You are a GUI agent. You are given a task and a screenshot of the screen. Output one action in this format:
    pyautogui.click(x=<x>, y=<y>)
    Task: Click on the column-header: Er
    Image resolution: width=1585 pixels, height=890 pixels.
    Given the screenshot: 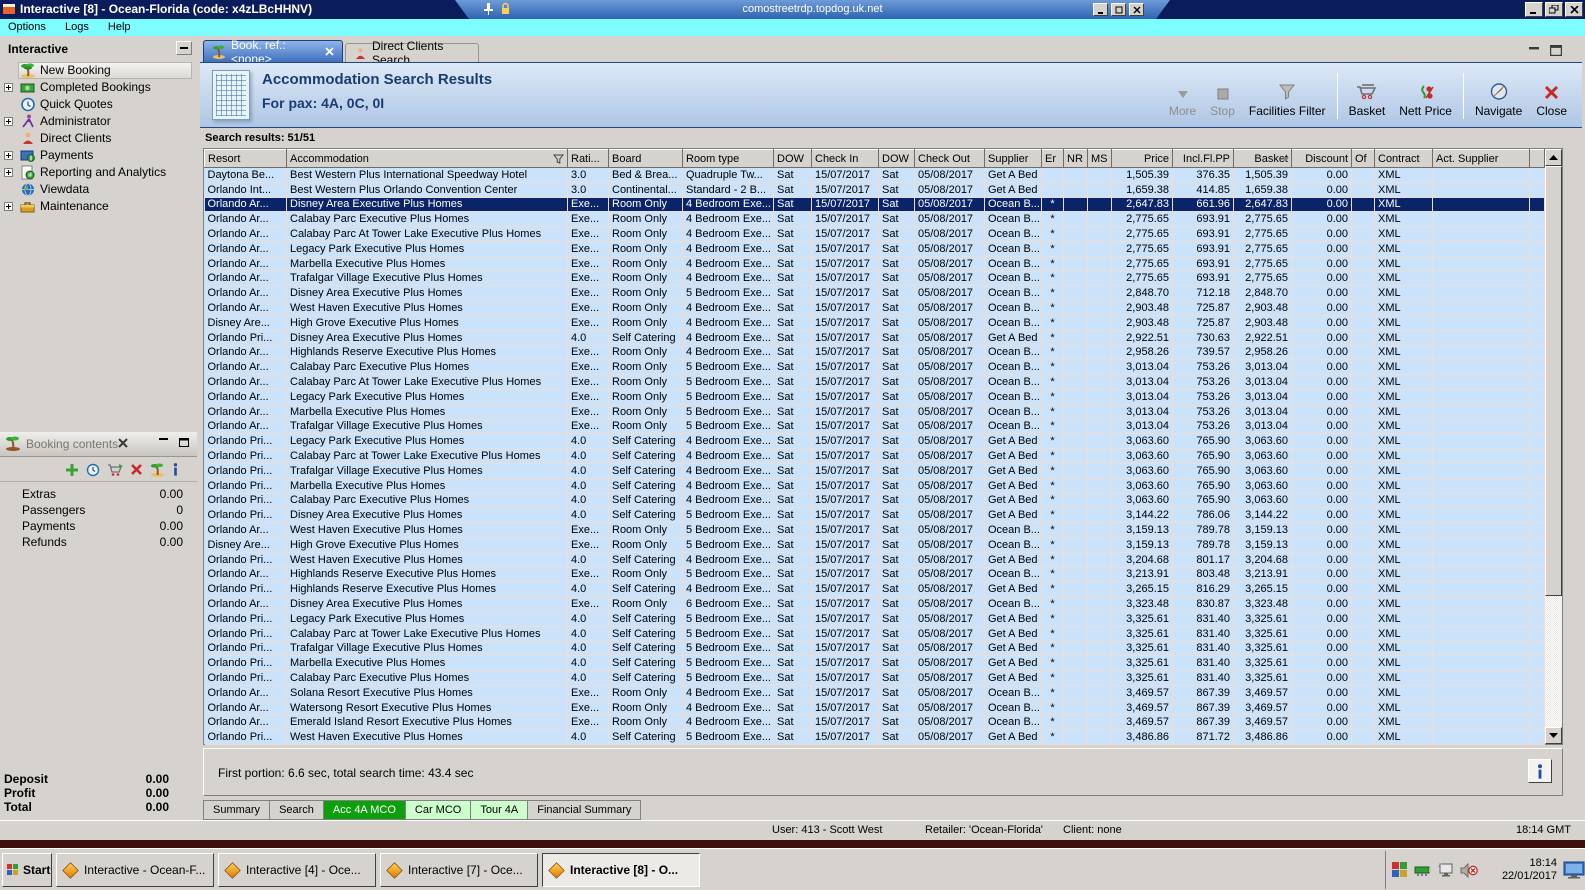 What is the action you would take?
    pyautogui.click(x=1052, y=158)
    